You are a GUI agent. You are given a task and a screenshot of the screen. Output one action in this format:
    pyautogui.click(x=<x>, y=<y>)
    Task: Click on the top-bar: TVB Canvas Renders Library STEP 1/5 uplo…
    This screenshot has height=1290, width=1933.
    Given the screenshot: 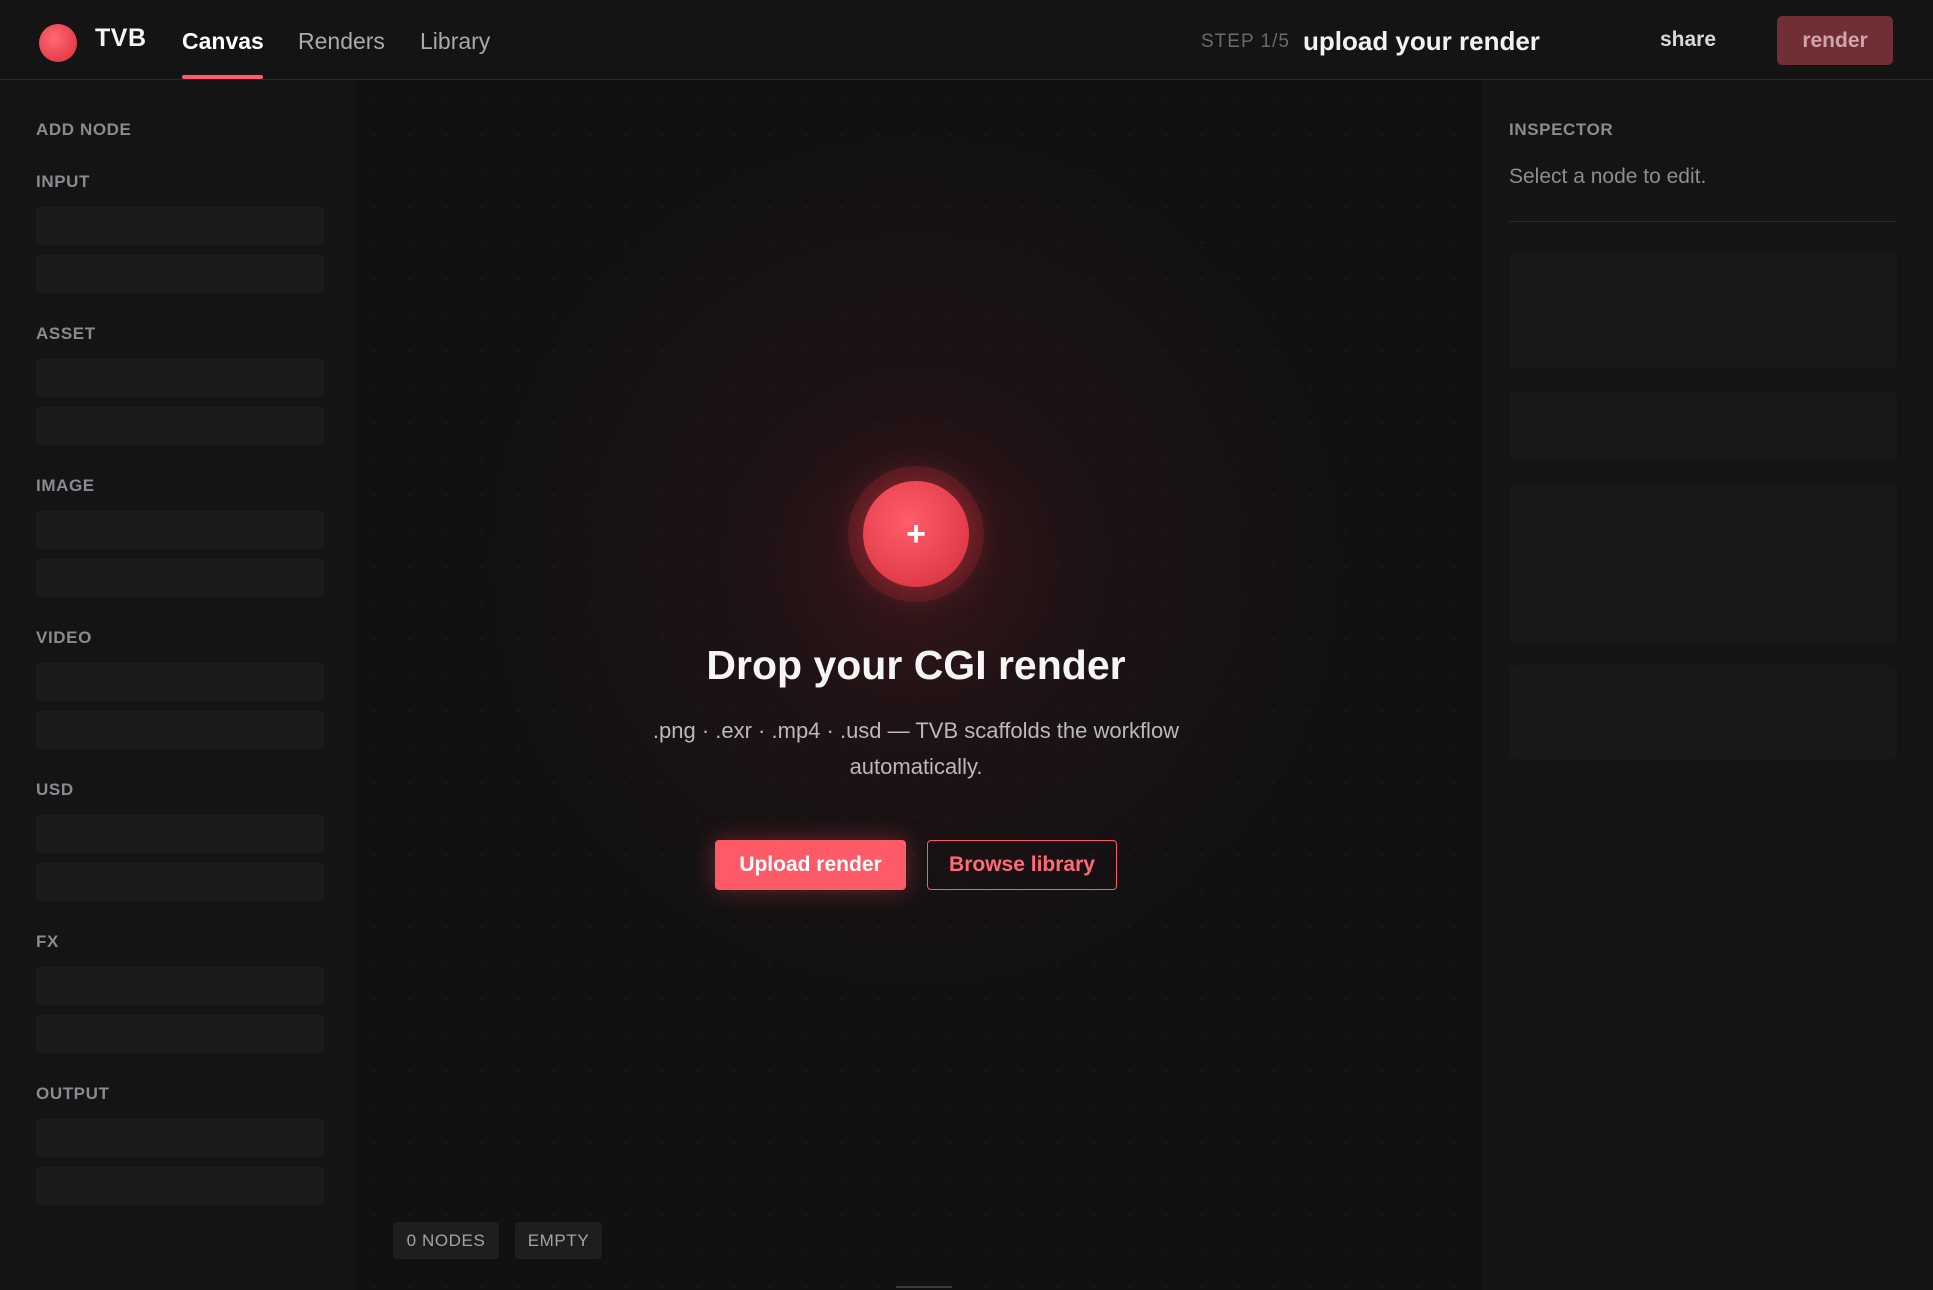 What is the action you would take?
    pyautogui.click(x=966, y=40)
    